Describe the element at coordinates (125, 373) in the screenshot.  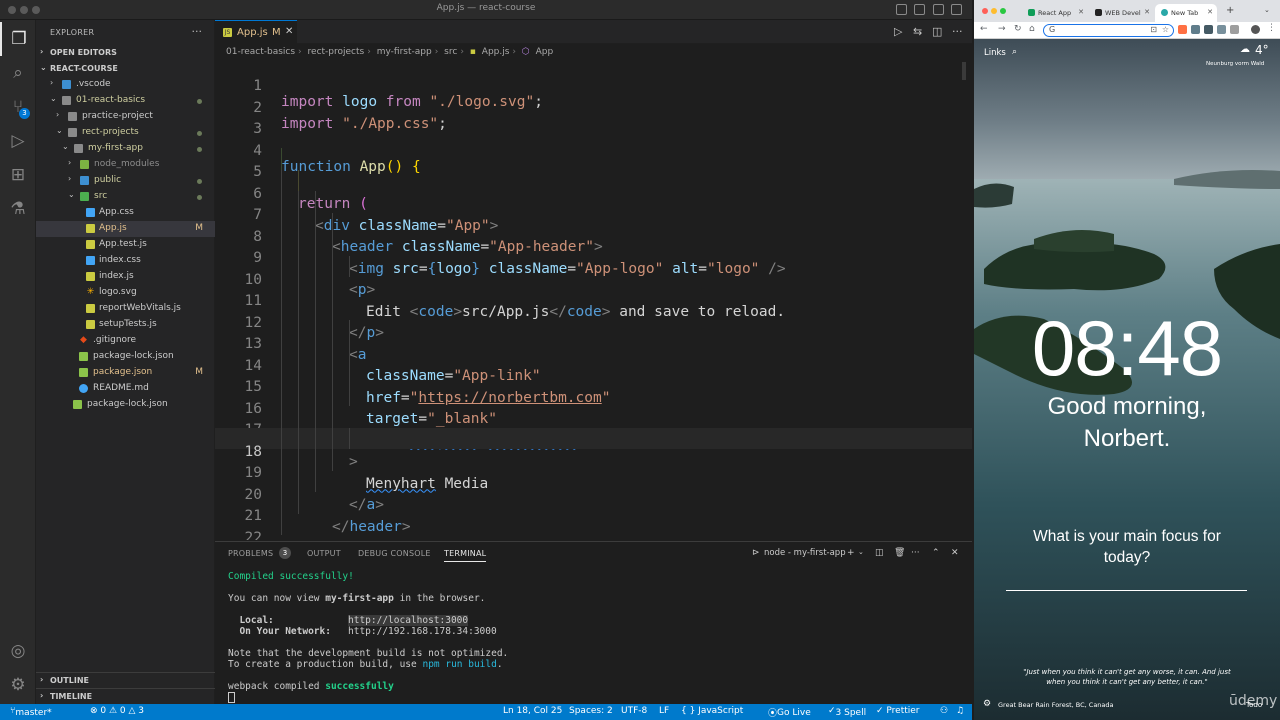
I see `tree-item-package-json: package.json M` at that location.